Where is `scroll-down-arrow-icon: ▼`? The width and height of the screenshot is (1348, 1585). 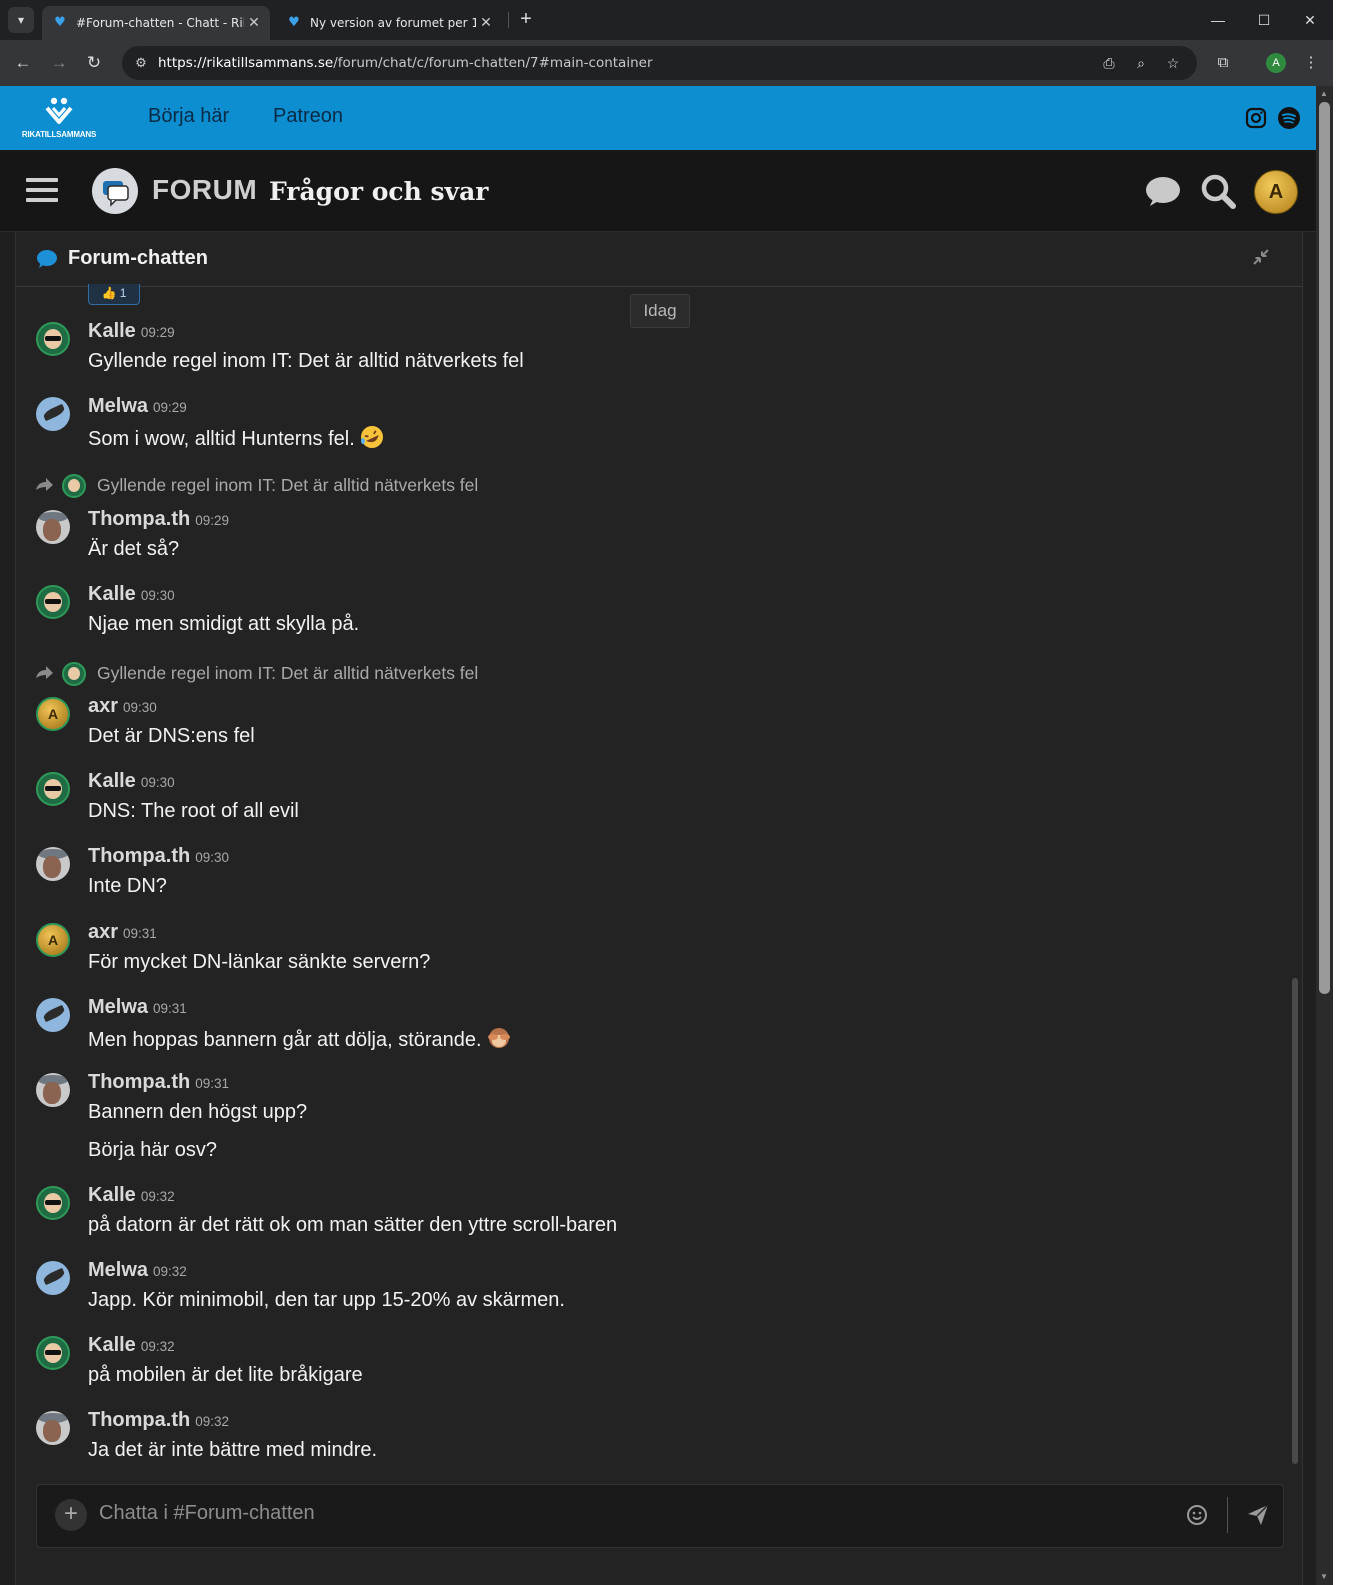
scroll-down-arrow-icon: ▼ is located at coordinates (1324, 1576).